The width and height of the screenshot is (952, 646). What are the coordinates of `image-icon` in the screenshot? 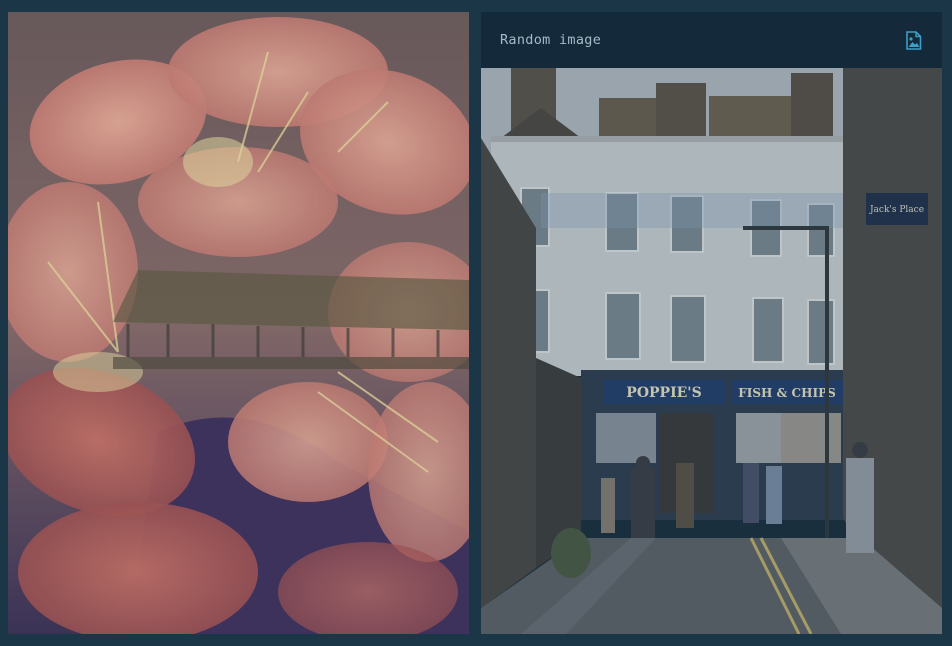 It's located at (913, 40).